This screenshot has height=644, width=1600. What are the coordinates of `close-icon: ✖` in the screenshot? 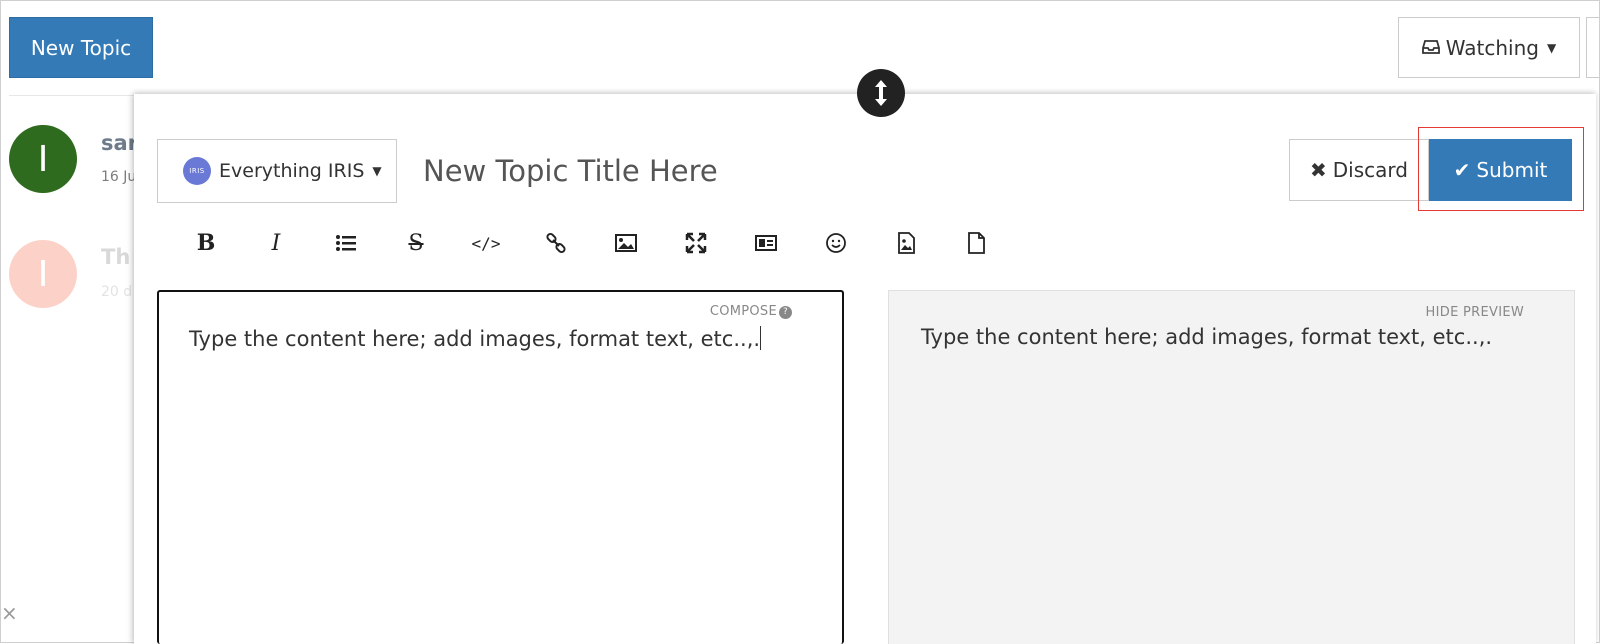 It's located at (1318, 170).